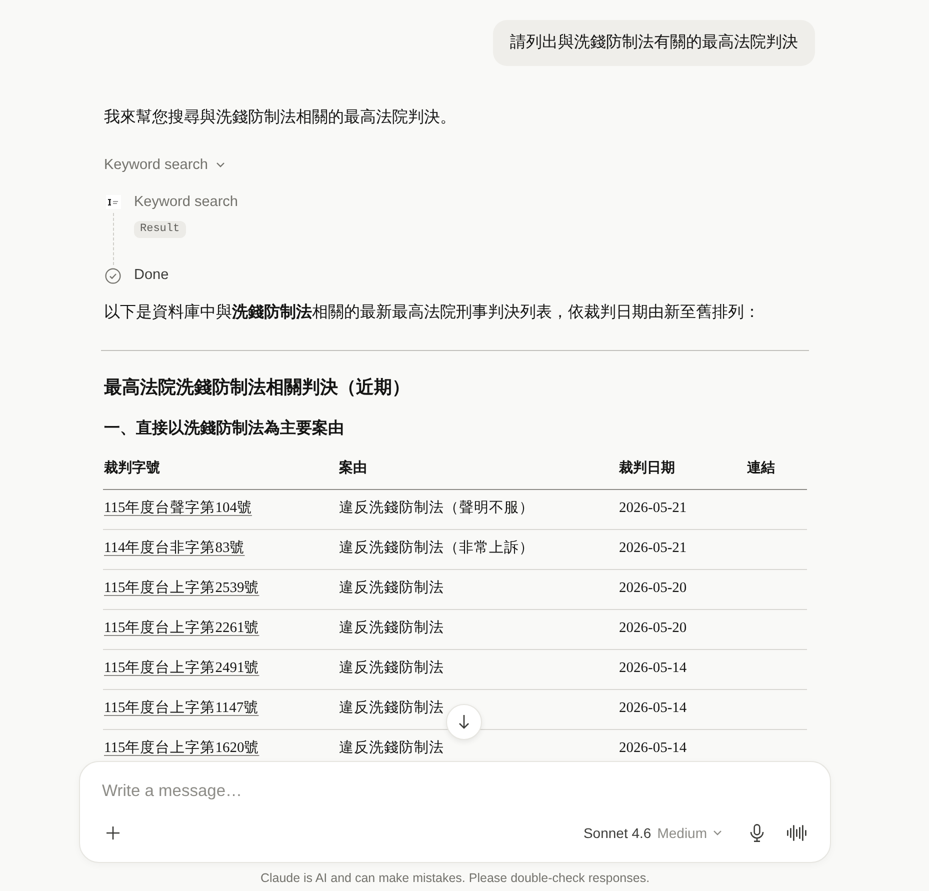  What do you see at coordinates (113, 202) in the screenshot?
I see `favicon-icon` at bounding box center [113, 202].